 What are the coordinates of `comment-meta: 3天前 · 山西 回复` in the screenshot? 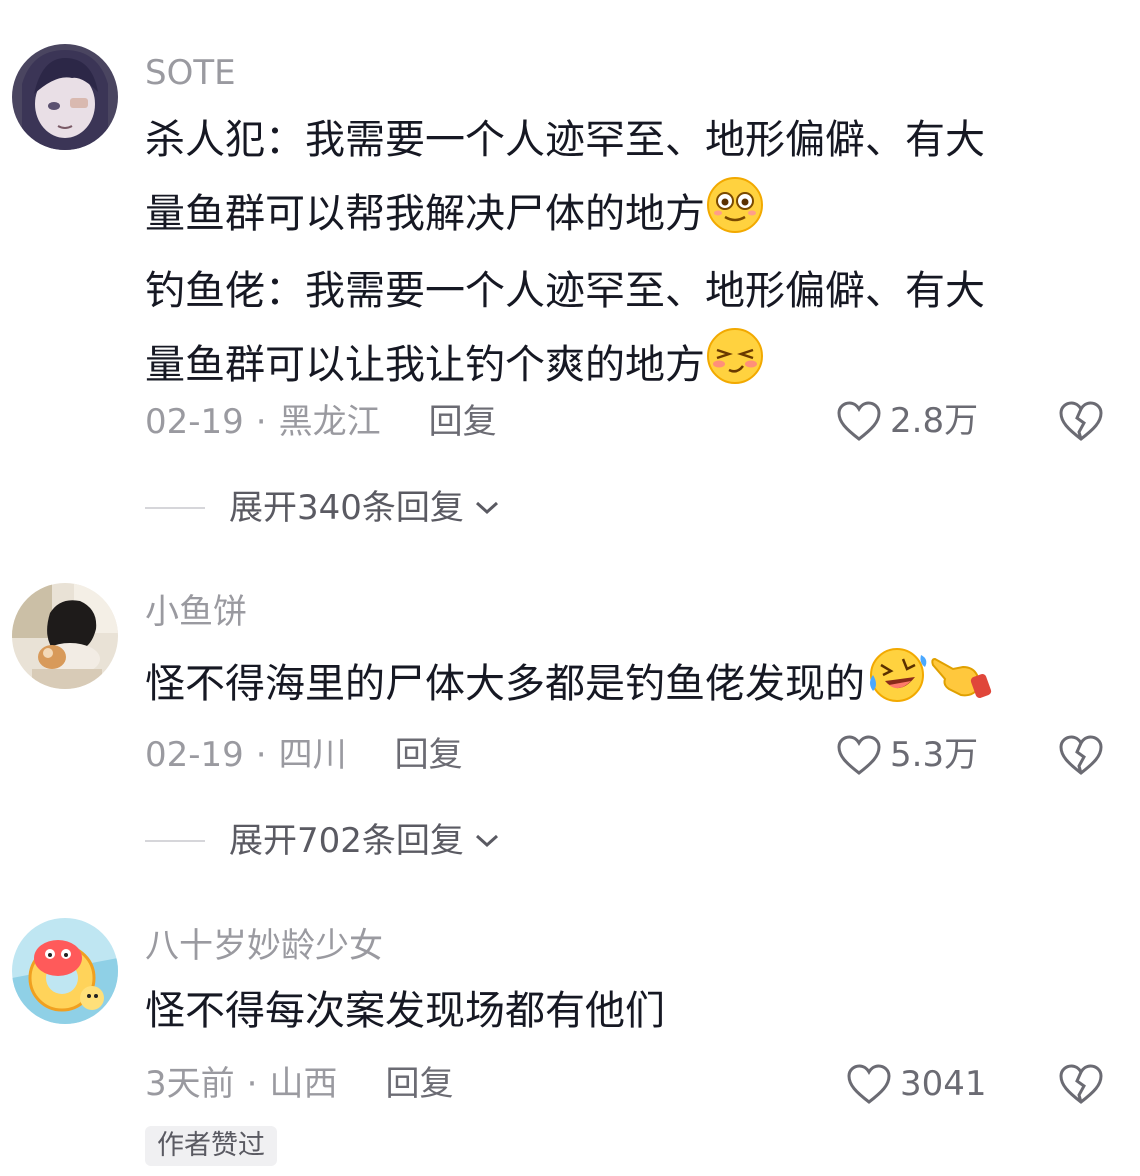 It's located at (299, 1084).